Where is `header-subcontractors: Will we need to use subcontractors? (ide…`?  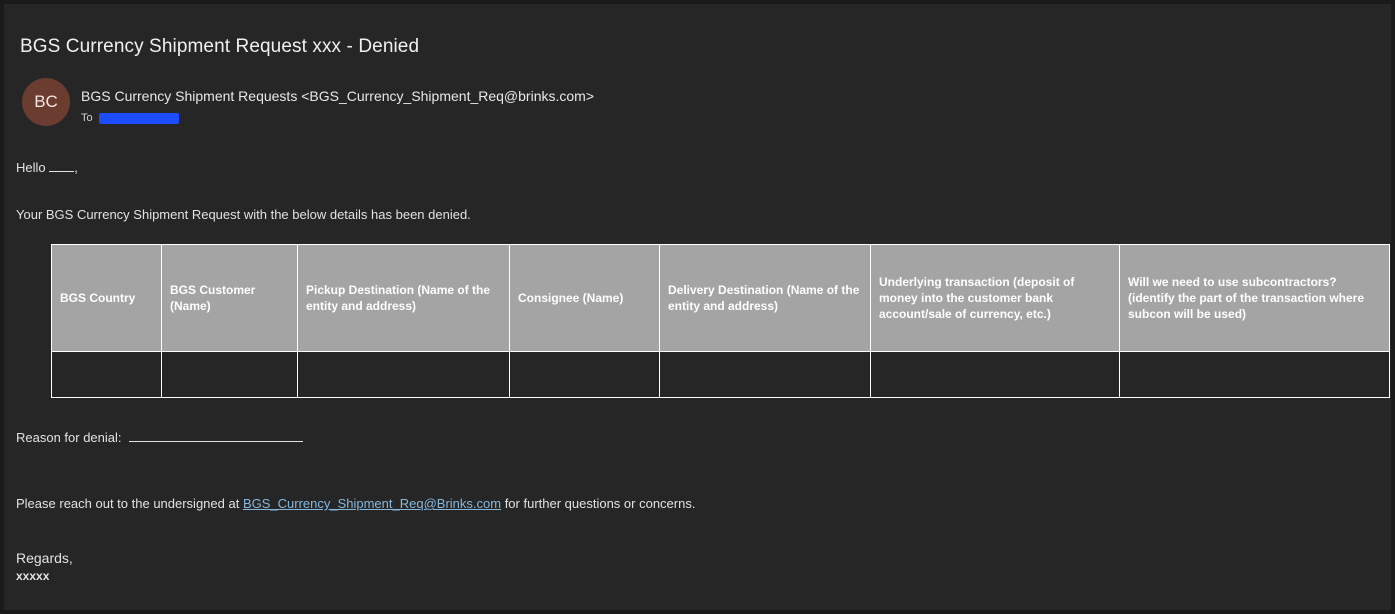
header-subcontractors: Will we need to use subcontractors? (ide… is located at coordinates (1254, 298).